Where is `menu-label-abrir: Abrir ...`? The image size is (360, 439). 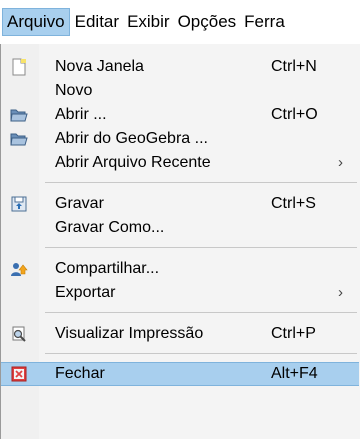
menu-label-abrir: Abrir ... is located at coordinates (81, 114).